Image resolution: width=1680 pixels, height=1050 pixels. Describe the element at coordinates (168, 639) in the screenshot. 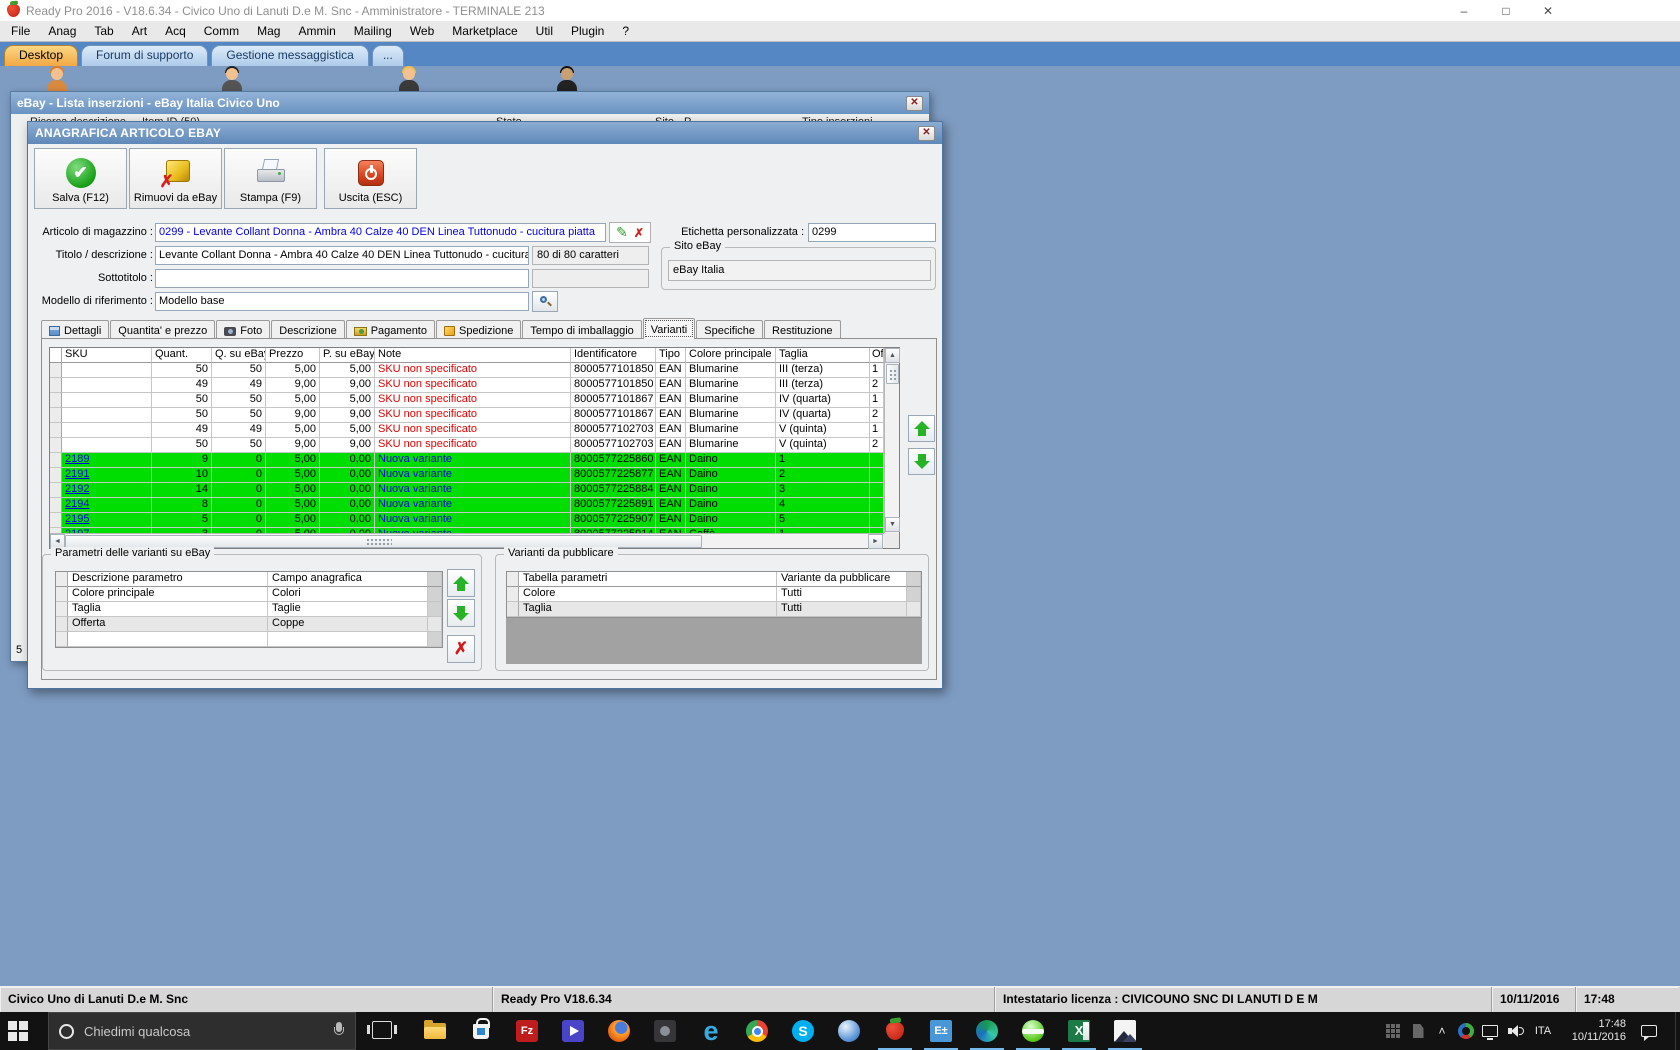

I see `cell-descrizione` at that location.